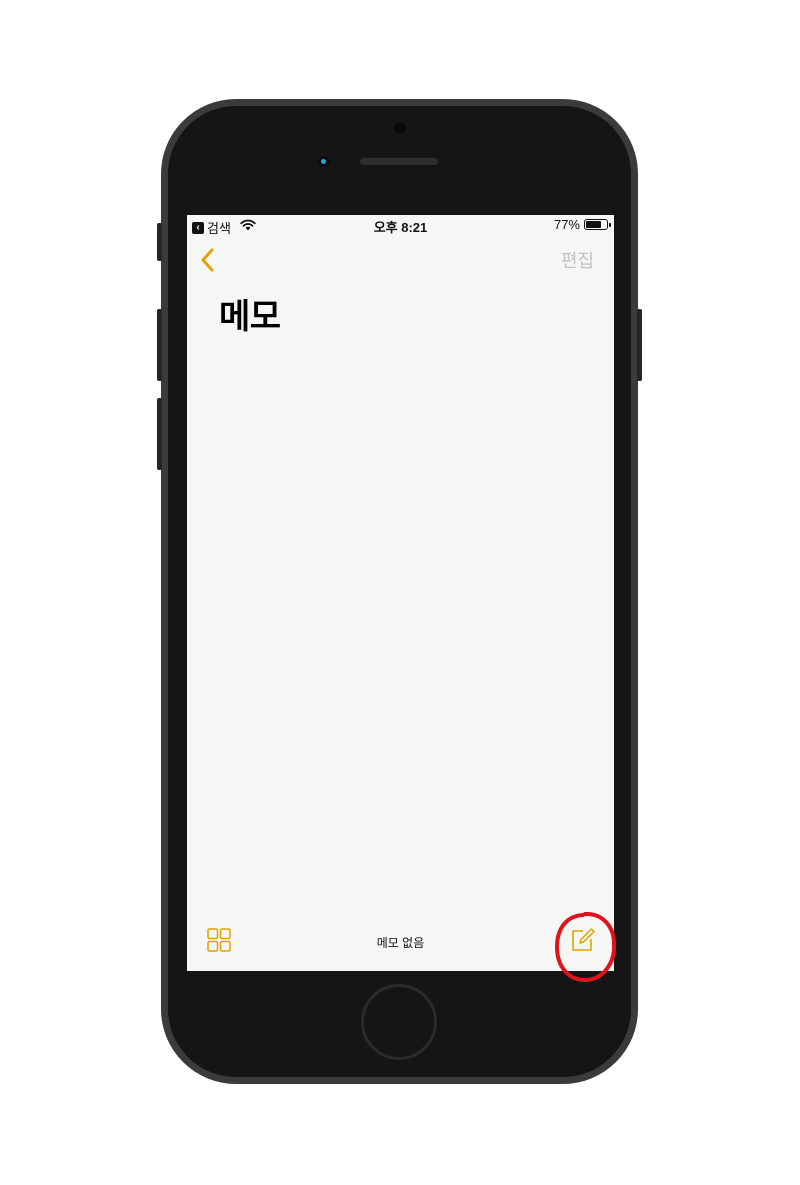  What do you see at coordinates (400, 128) in the screenshot?
I see `front-camera` at bounding box center [400, 128].